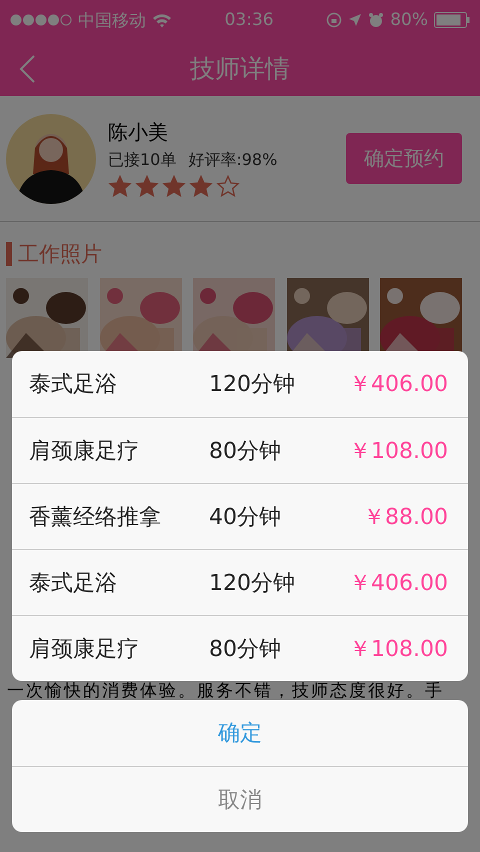 This screenshot has width=480, height=852. I want to click on service-name: 香薰经络推拿, so click(95, 518).